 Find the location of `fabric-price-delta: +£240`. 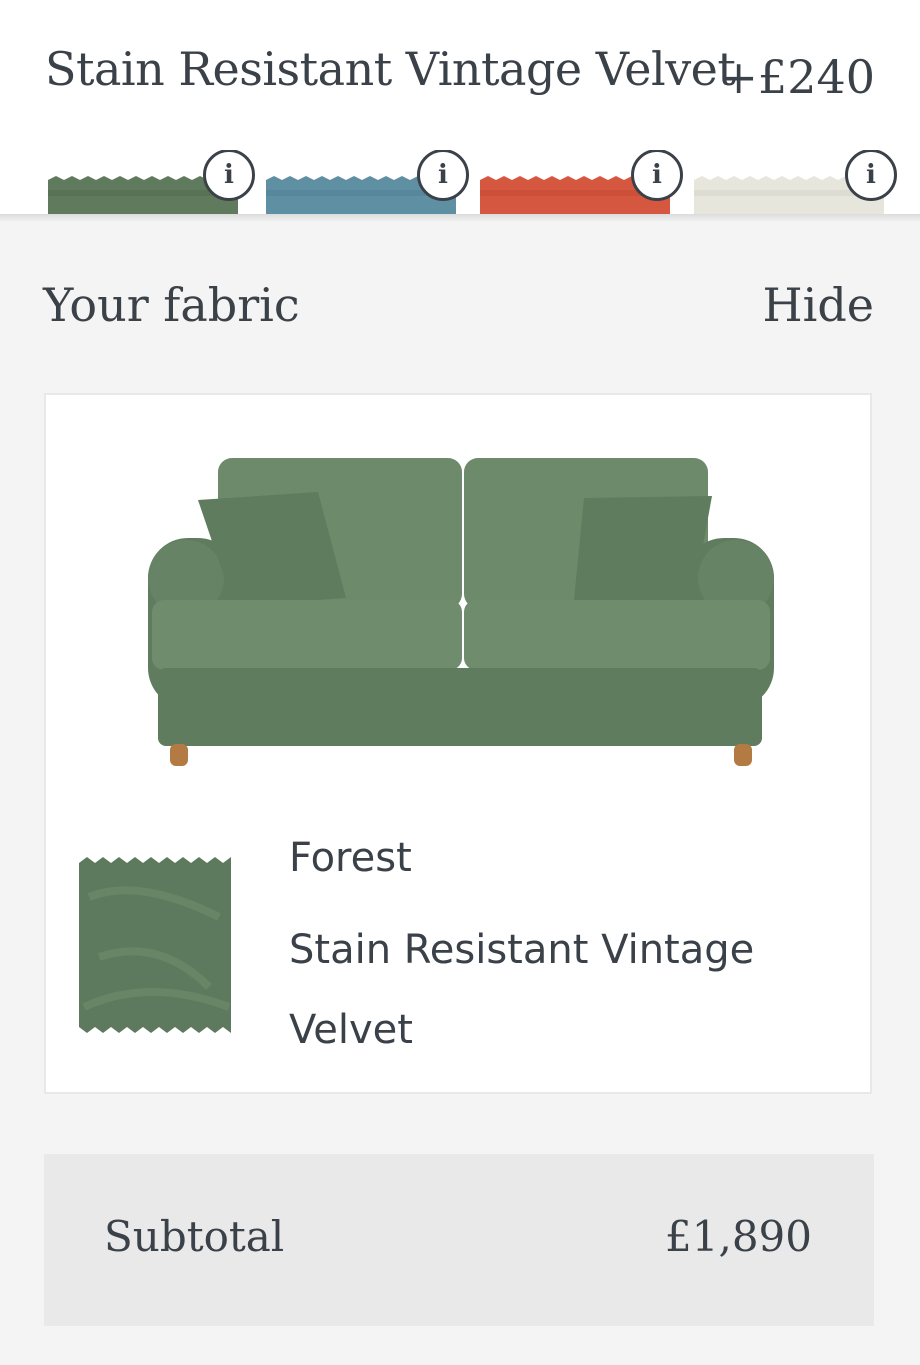

fabric-price-delta: +£240 is located at coordinates (797, 77).